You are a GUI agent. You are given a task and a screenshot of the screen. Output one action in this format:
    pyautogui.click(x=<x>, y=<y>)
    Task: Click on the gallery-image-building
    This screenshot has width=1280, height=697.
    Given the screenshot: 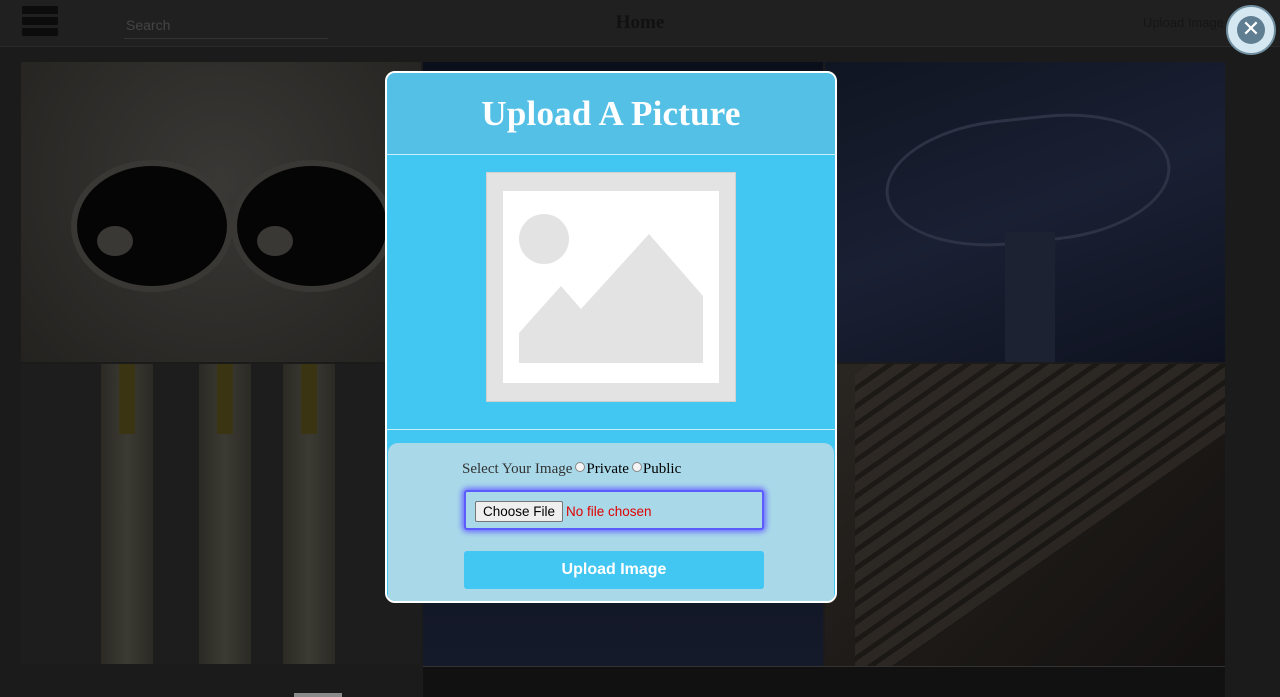 What is the action you would take?
    pyautogui.click(x=1025, y=516)
    